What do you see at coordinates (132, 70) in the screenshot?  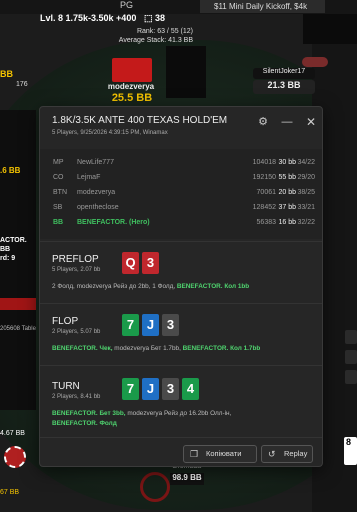 I see `player-avatar-top` at bounding box center [132, 70].